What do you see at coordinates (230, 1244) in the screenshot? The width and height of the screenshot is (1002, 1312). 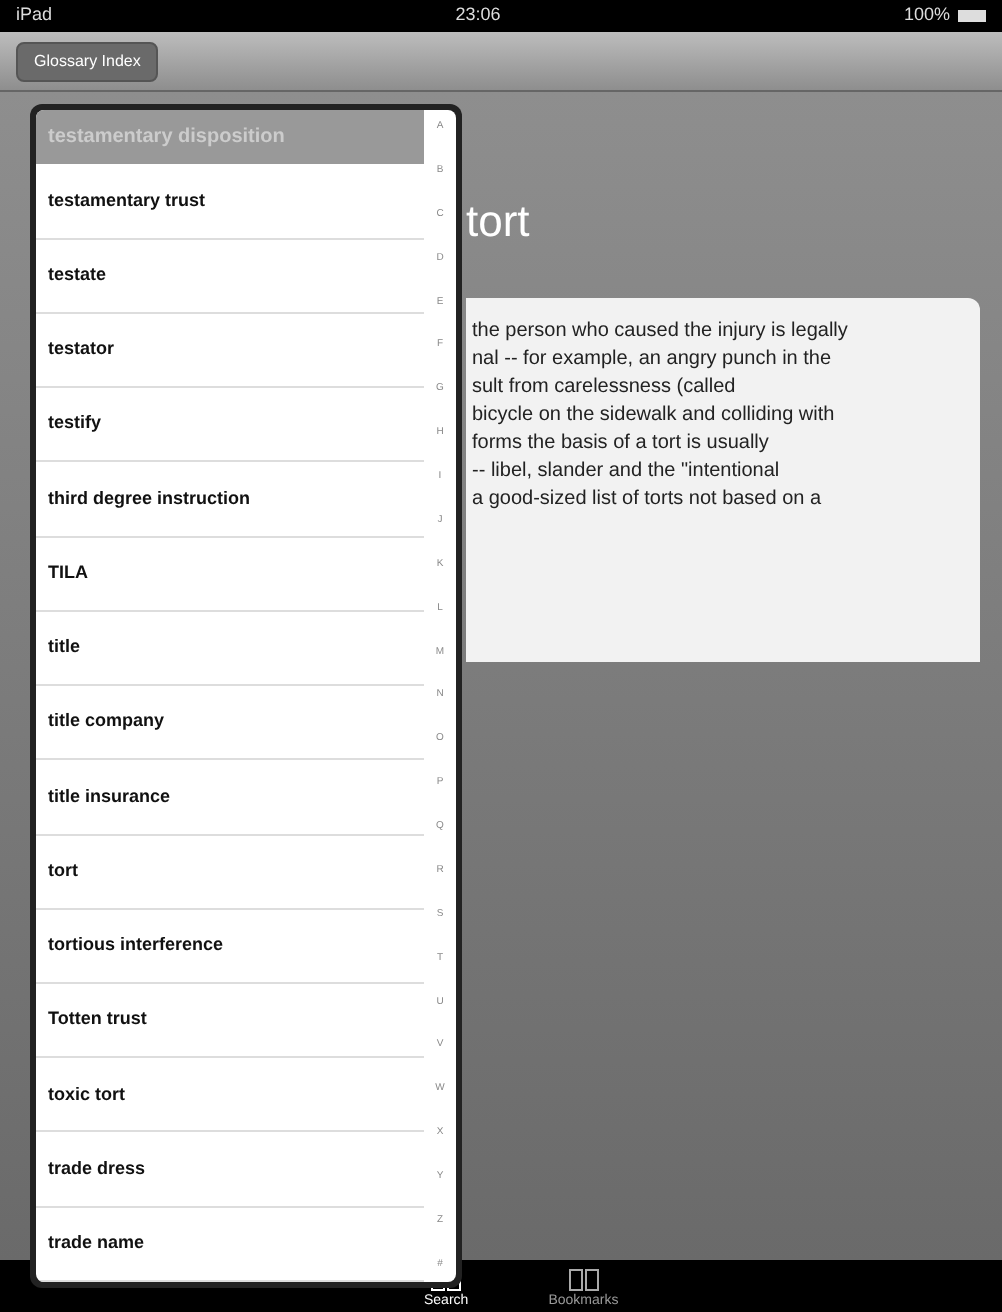 I see `list-item: trade name` at bounding box center [230, 1244].